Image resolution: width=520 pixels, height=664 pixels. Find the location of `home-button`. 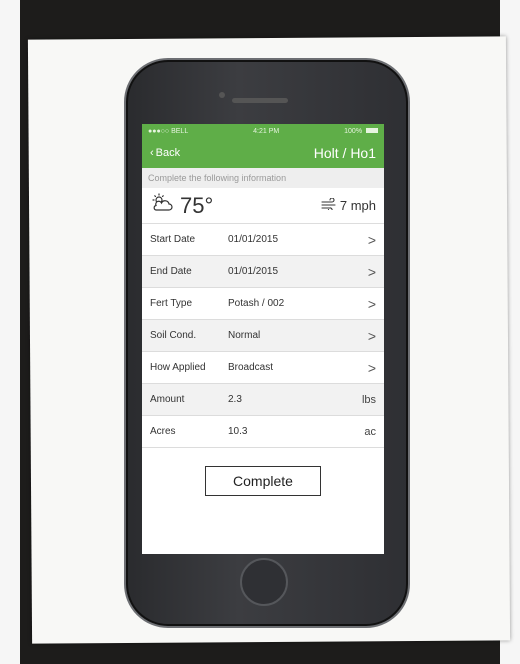

home-button is located at coordinates (264, 582).